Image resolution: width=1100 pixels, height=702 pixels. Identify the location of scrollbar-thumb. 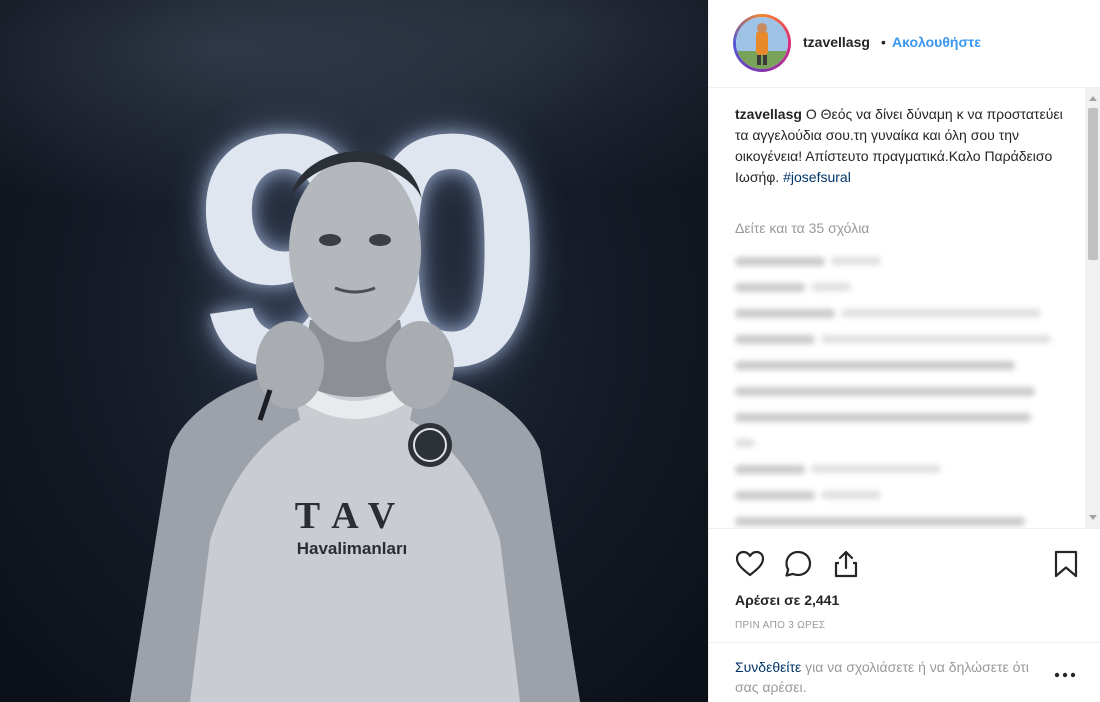
(1093, 184).